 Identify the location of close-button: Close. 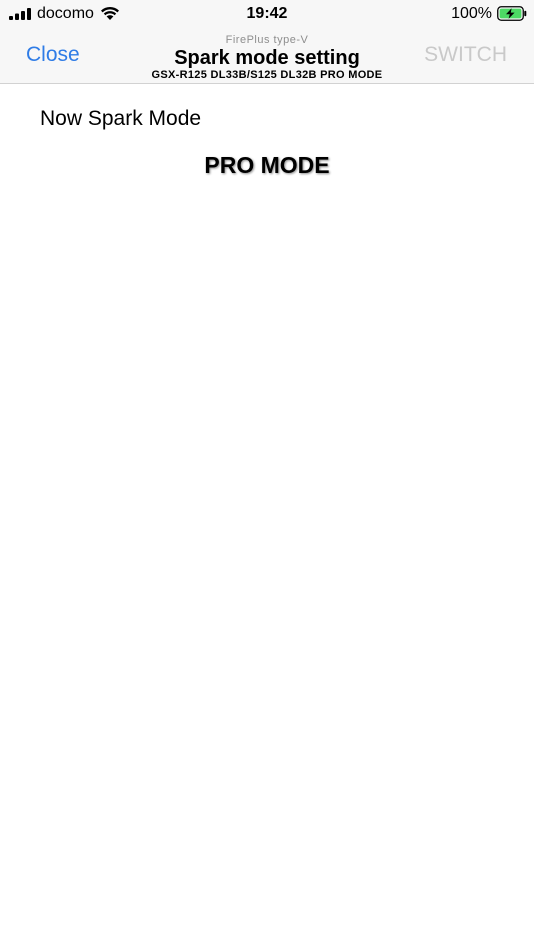
(53, 55).